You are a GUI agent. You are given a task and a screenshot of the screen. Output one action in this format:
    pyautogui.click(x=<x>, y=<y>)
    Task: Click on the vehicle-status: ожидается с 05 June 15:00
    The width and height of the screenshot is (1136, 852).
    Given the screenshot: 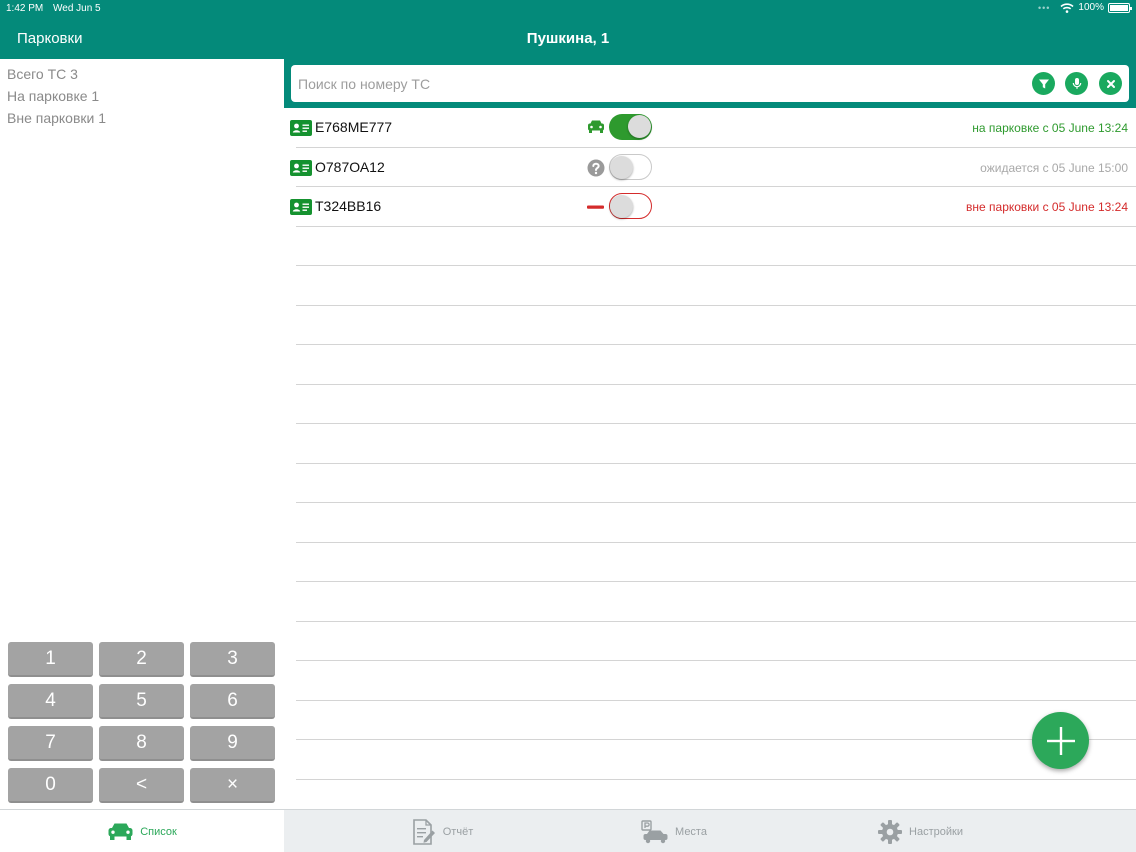 What is the action you would take?
    pyautogui.click(x=1054, y=168)
    